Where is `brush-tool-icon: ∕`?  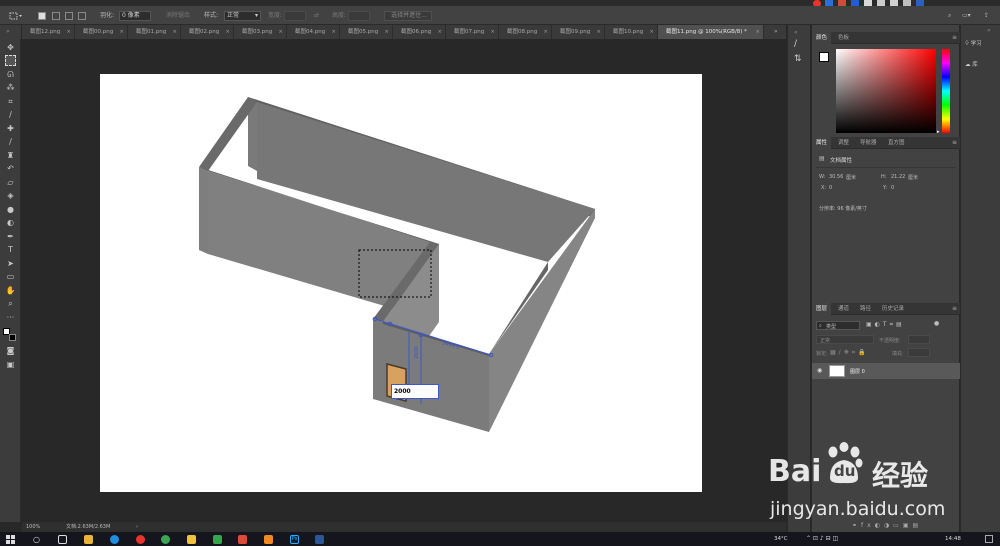
brush-tool-icon: ∕ is located at coordinates (10, 141).